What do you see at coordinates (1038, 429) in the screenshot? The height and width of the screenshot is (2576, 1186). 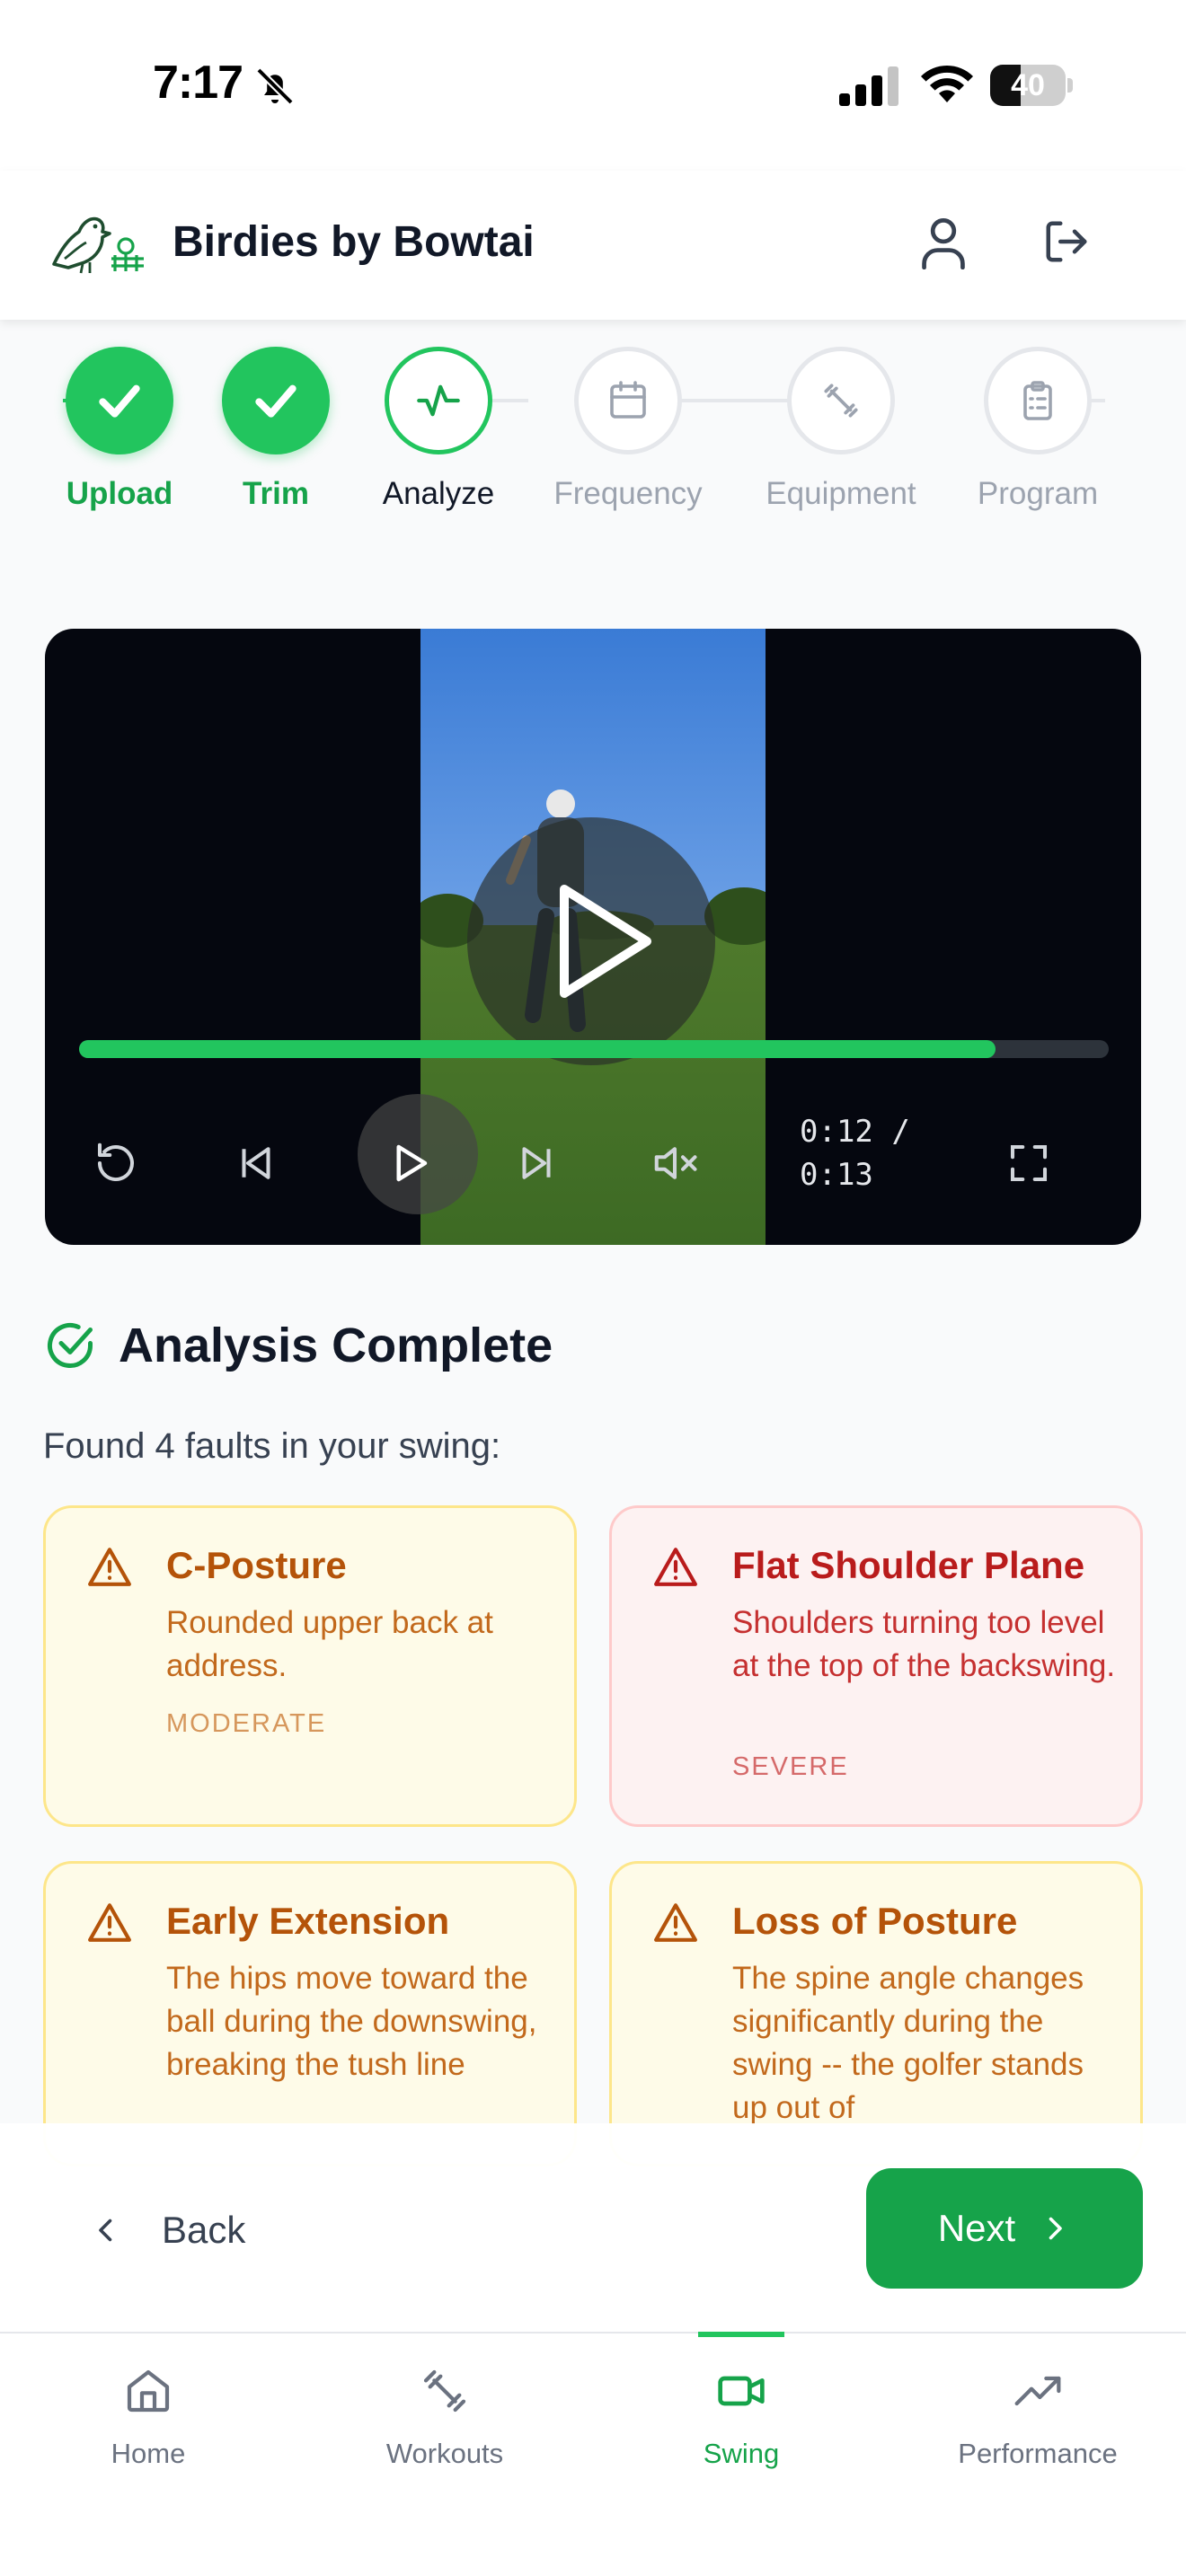 I see `step-program: Program` at bounding box center [1038, 429].